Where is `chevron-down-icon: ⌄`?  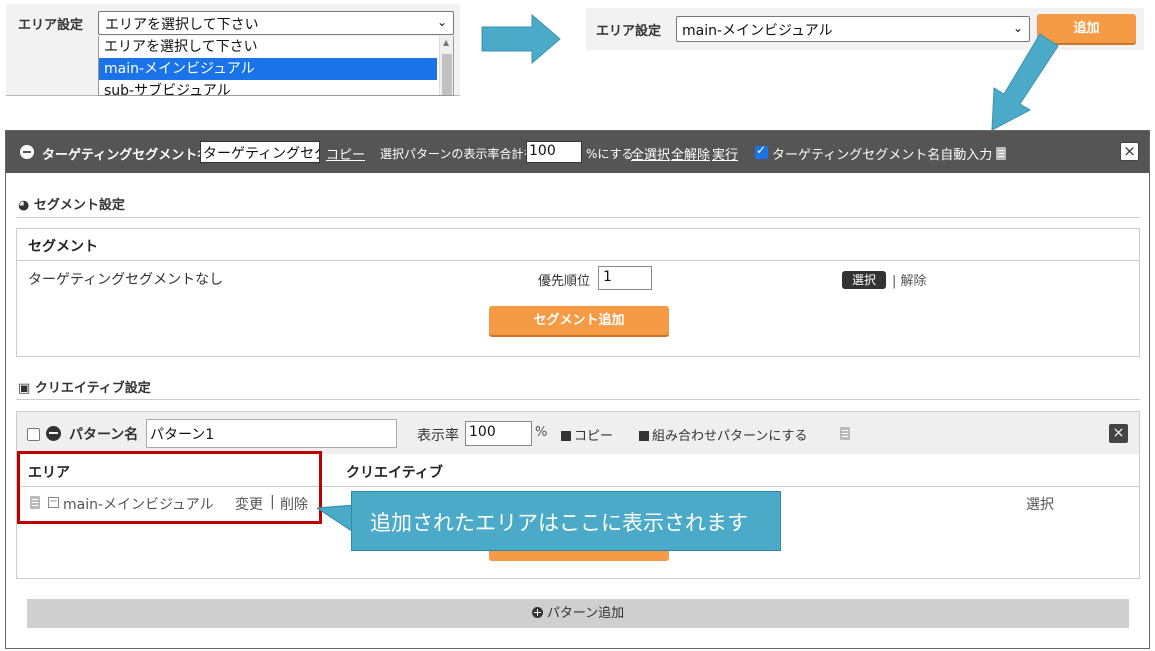
chevron-down-icon: ⌄ is located at coordinates (441, 22).